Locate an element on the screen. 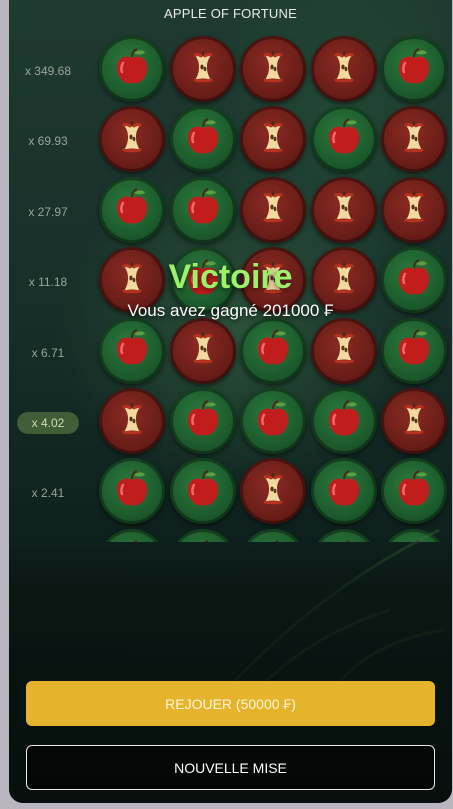 This screenshot has height=809, width=453. replay-button: REJOUER (50000 ₣) is located at coordinates (230, 703).